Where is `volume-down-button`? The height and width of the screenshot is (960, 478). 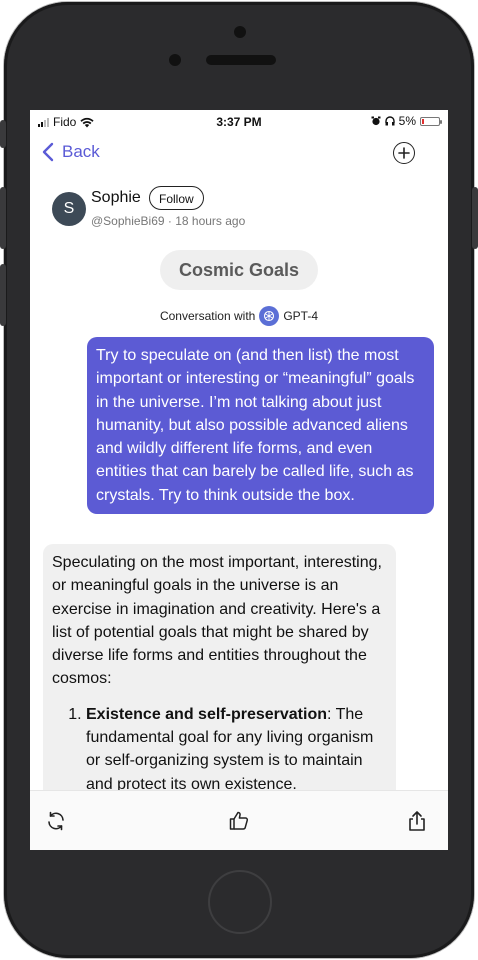
volume-down-button is located at coordinates (3, 295).